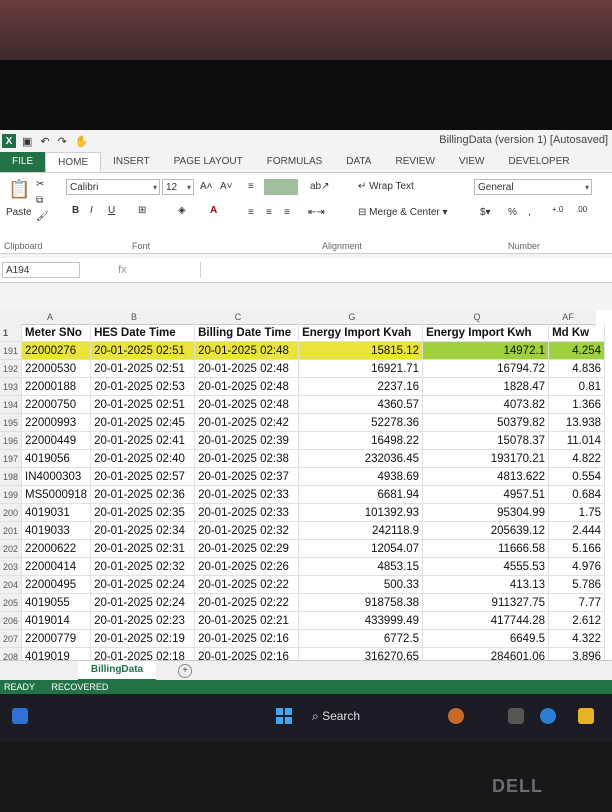 The width and height of the screenshot is (612, 812). What do you see at coordinates (557, 209) in the screenshot?
I see `increase-decimal-icon: +.0` at bounding box center [557, 209].